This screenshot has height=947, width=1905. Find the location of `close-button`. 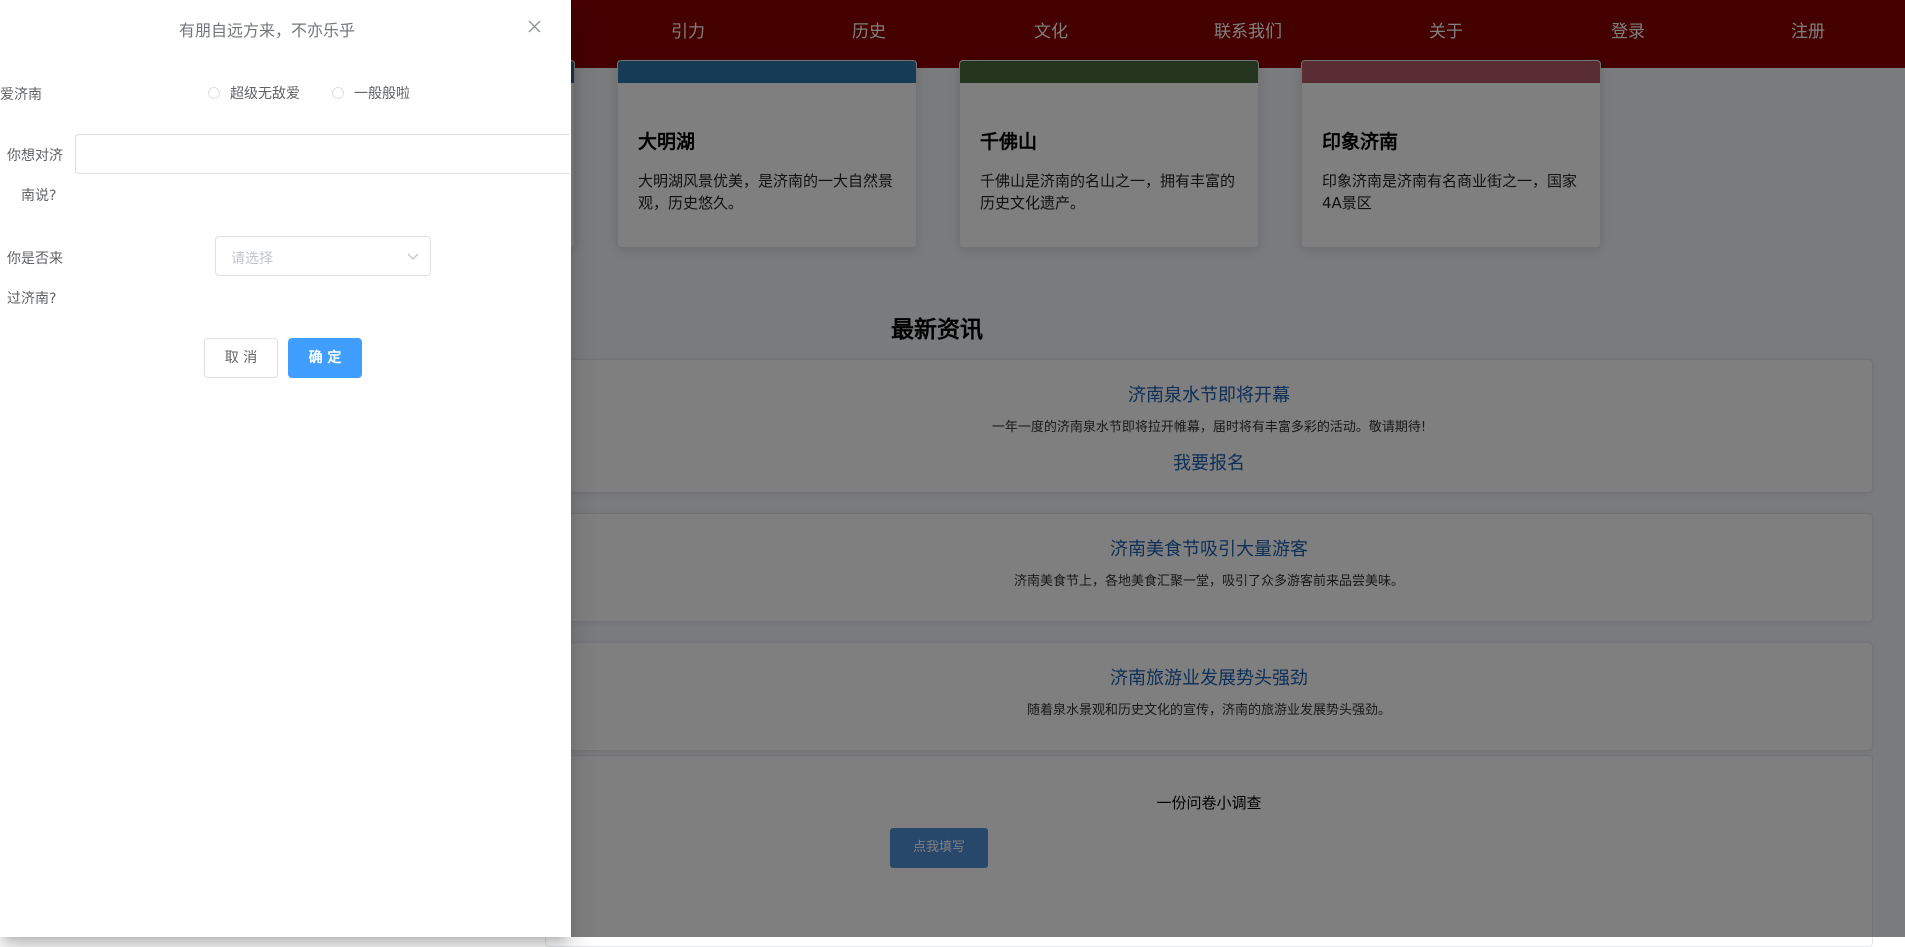

close-button is located at coordinates (535, 27).